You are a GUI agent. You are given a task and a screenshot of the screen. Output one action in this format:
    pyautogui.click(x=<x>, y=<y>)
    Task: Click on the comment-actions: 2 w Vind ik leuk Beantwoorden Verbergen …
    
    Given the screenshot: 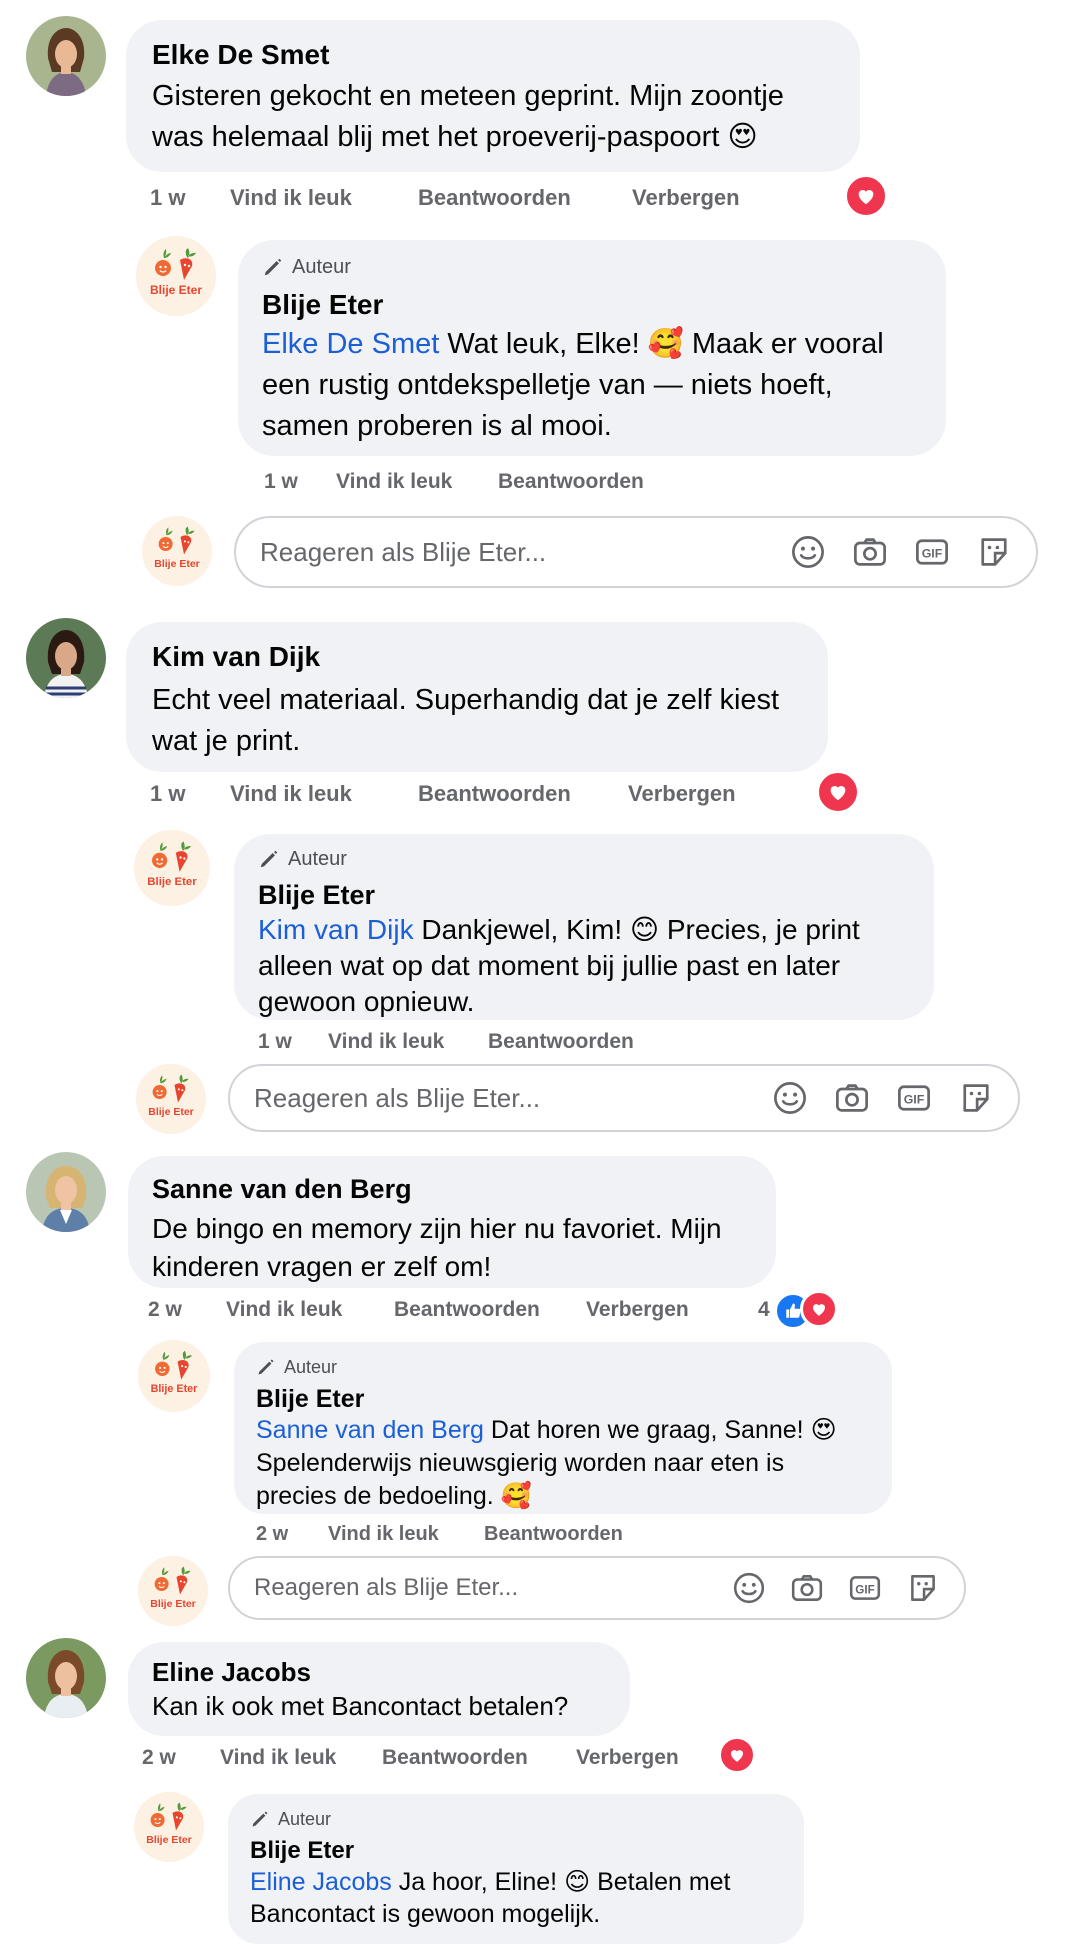 What is the action you would take?
    pyautogui.click(x=459, y=1310)
    